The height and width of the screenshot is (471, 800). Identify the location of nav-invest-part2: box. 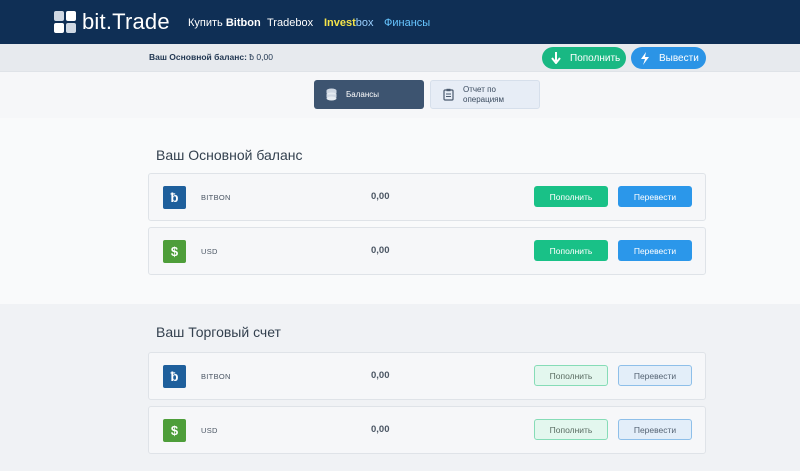
(364, 23).